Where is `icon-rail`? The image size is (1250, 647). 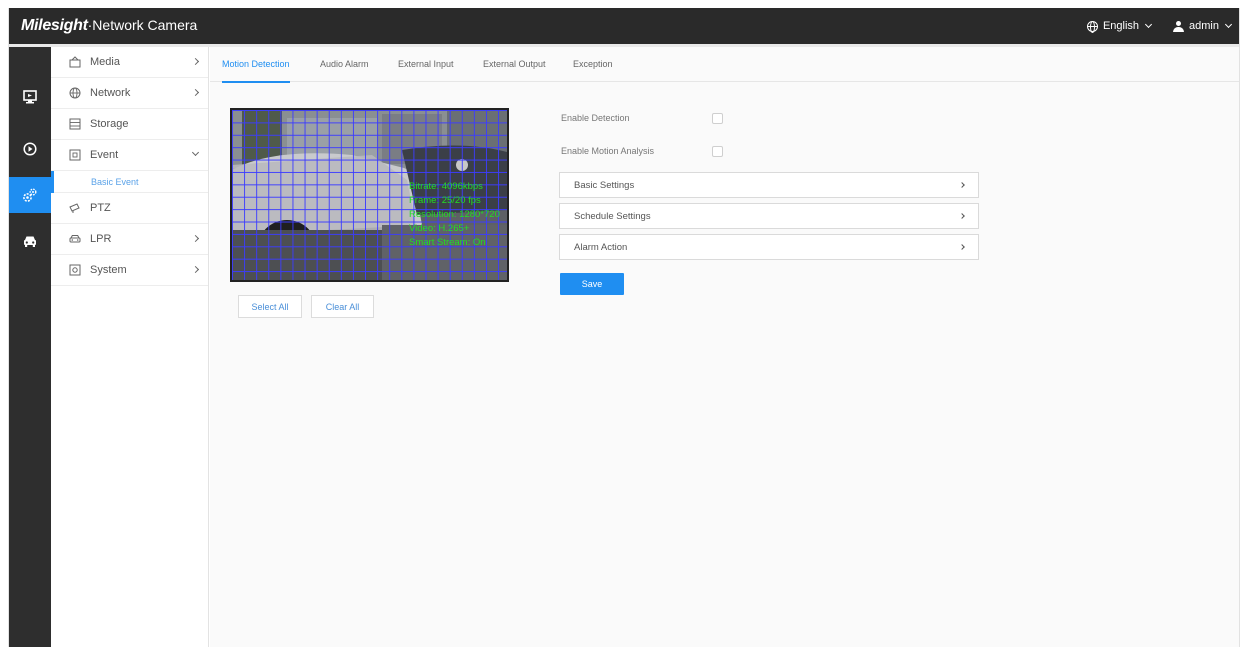
icon-rail is located at coordinates (30, 347).